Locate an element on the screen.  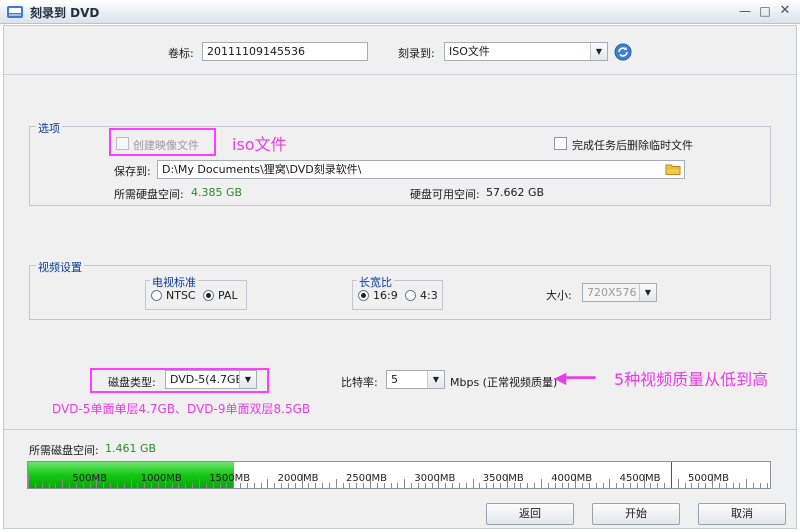
required-space-value: 4.385 GB is located at coordinates (217, 192).